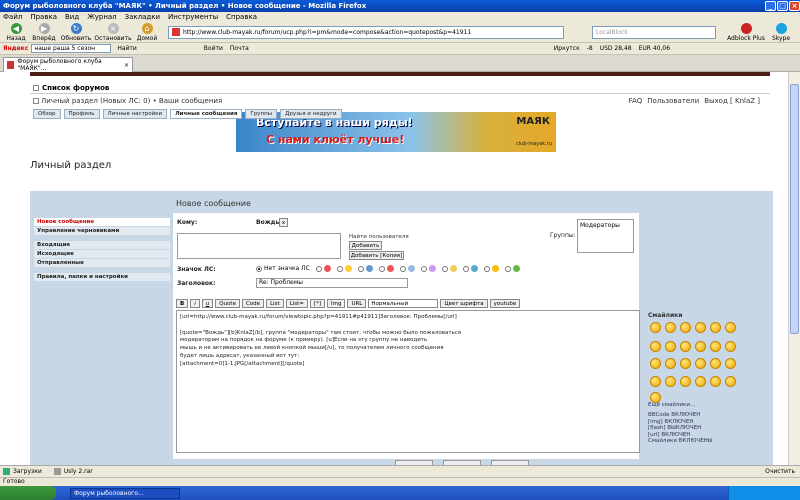 Image resolution: width=800 pixels, height=500 pixels. Describe the element at coordinates (213, 48) in the screenshot. I see `yandex-login-button: Войти` at that location.